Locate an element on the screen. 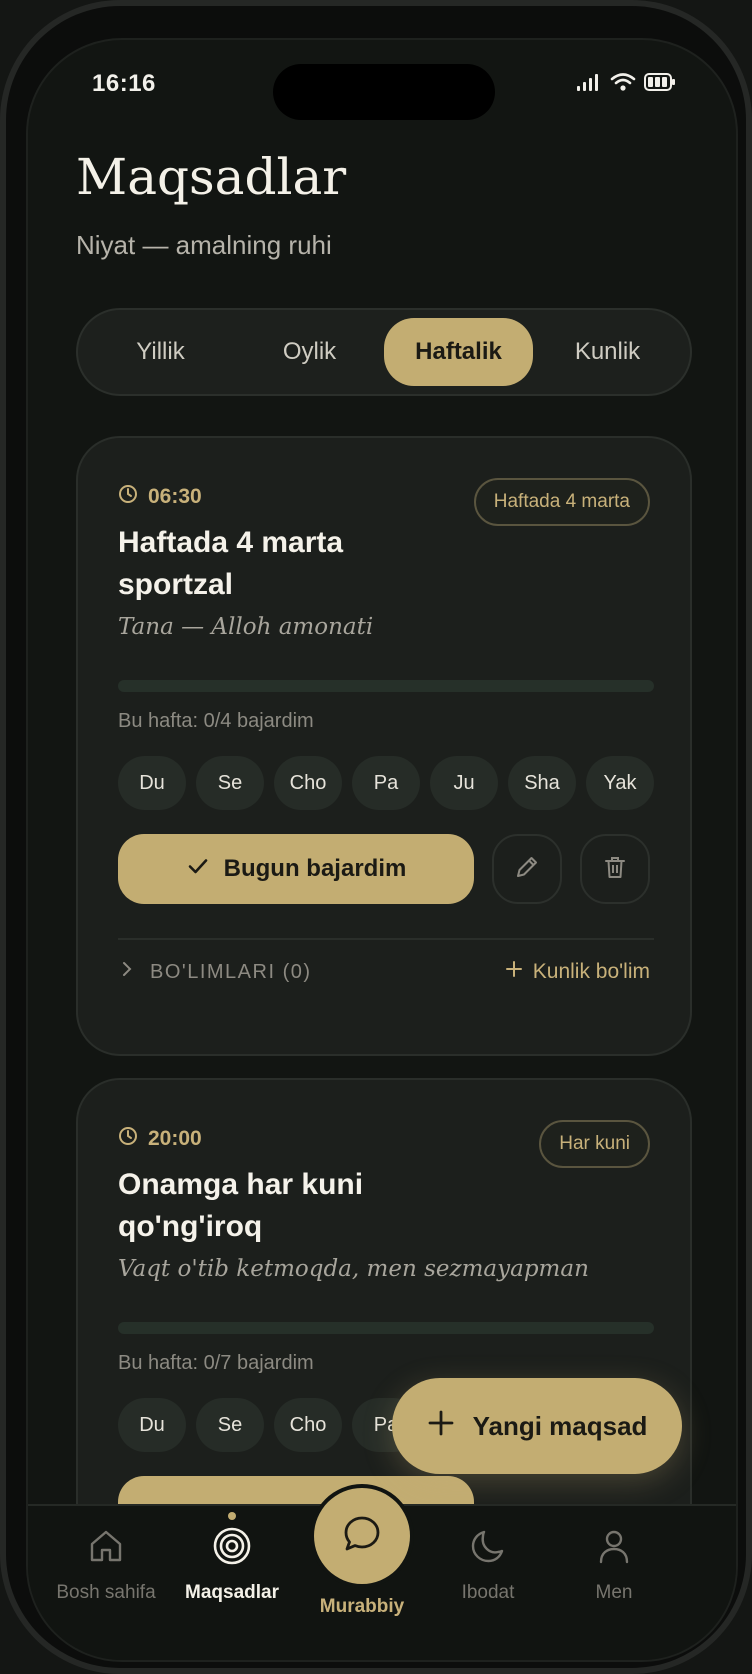 This screenshot has height=1674, width=752. delete-button is located at coordinates (615, 869).